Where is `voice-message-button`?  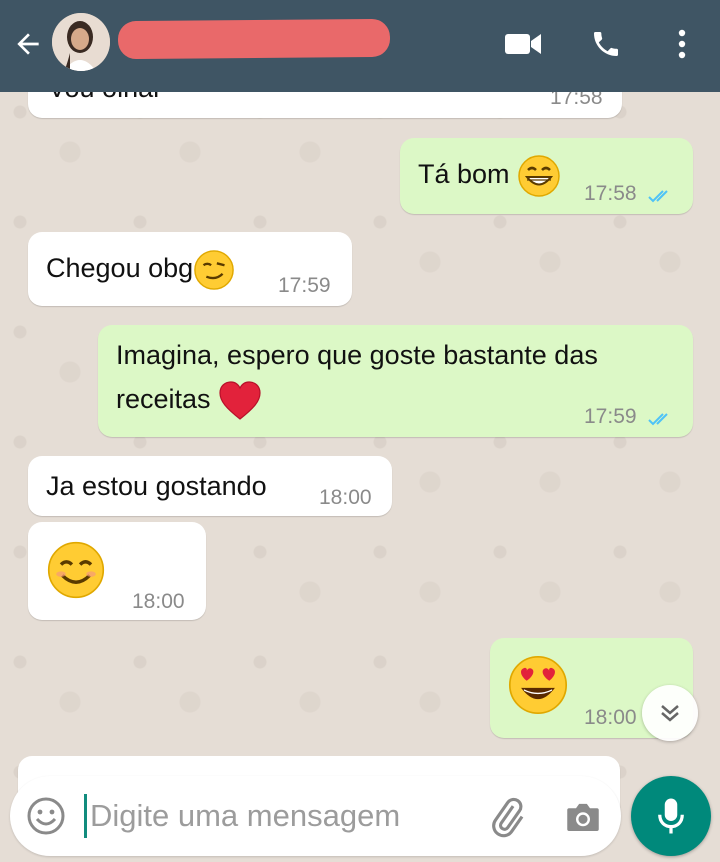
voice-message-button is located at coordinates (671, 816).